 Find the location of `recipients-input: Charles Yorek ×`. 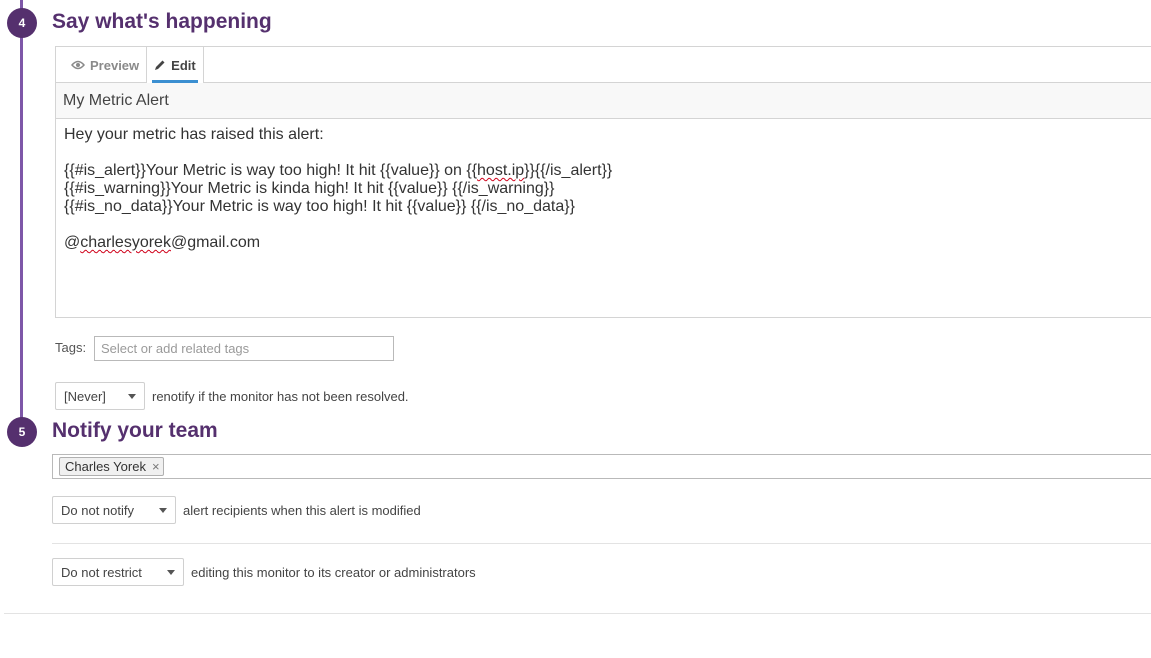

recipients-input: Charles Yorek × is located at coordinates (601, 466).